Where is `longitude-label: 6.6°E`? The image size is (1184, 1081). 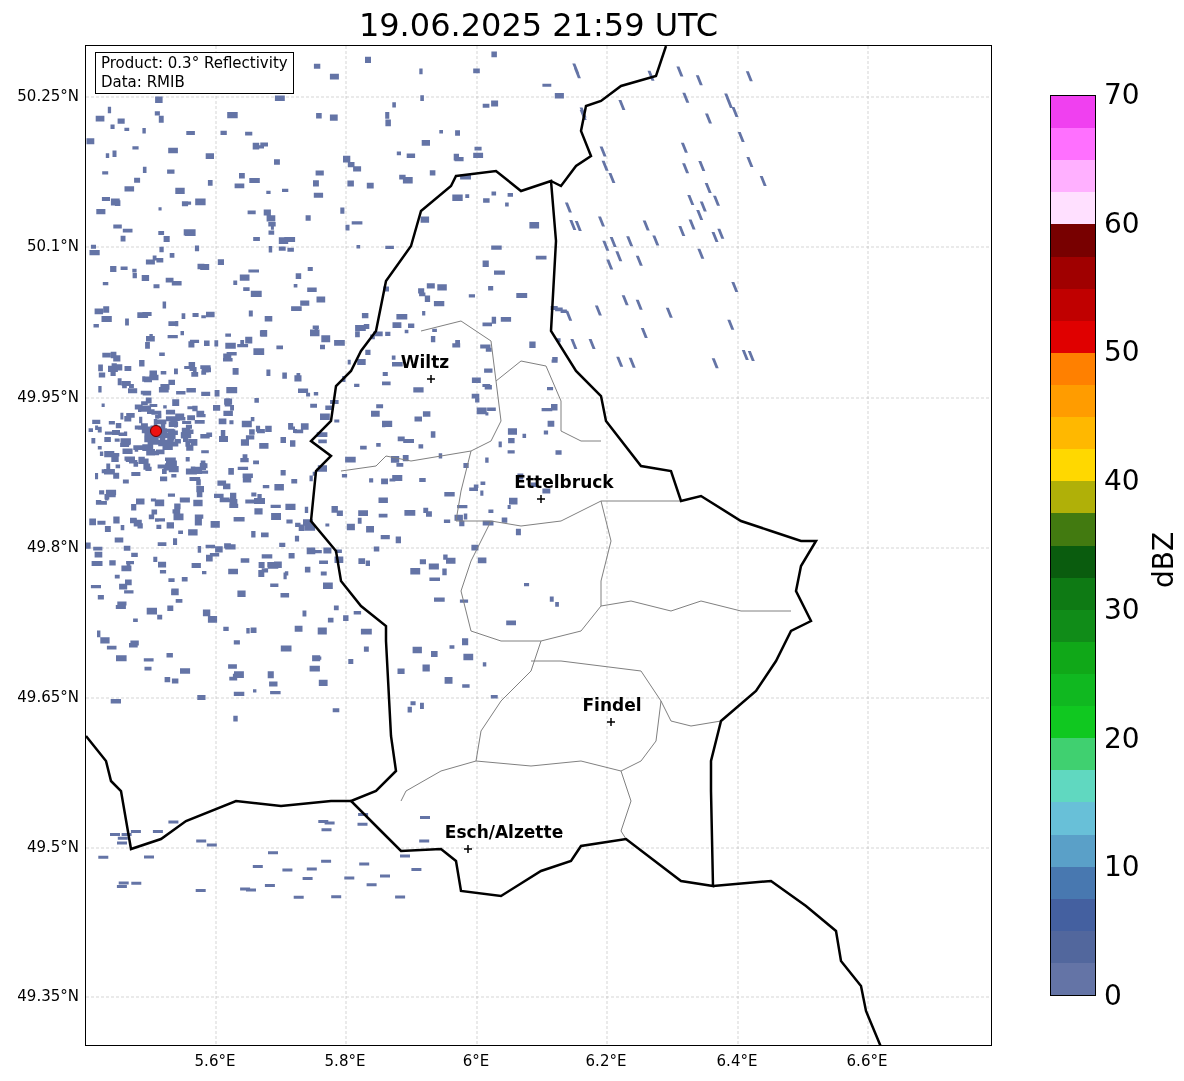 longitude-label: 6.6°E is located at coordinates (867, 1061).